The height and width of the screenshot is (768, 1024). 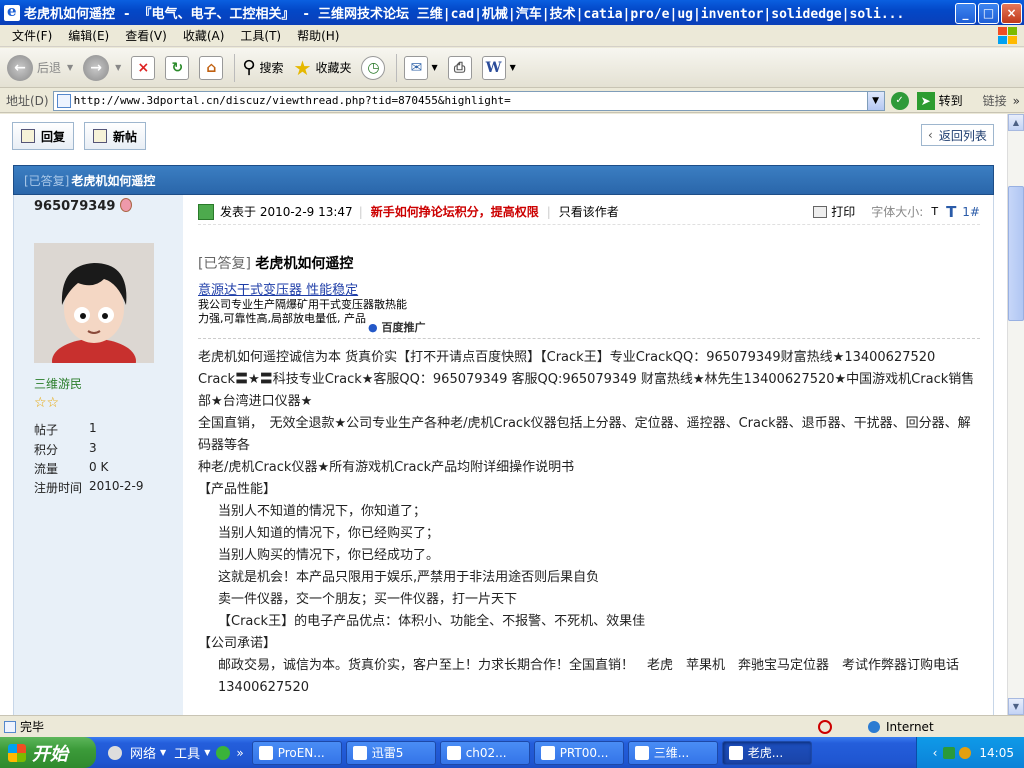 What do you see at coordinates (512, 36) in the screenshot?
I see `menu-bar: 文件(F) 编辑(E) 查看(V) 收藏(A) 工具(T) 帮助(H)` at bounding box center [512, 36].